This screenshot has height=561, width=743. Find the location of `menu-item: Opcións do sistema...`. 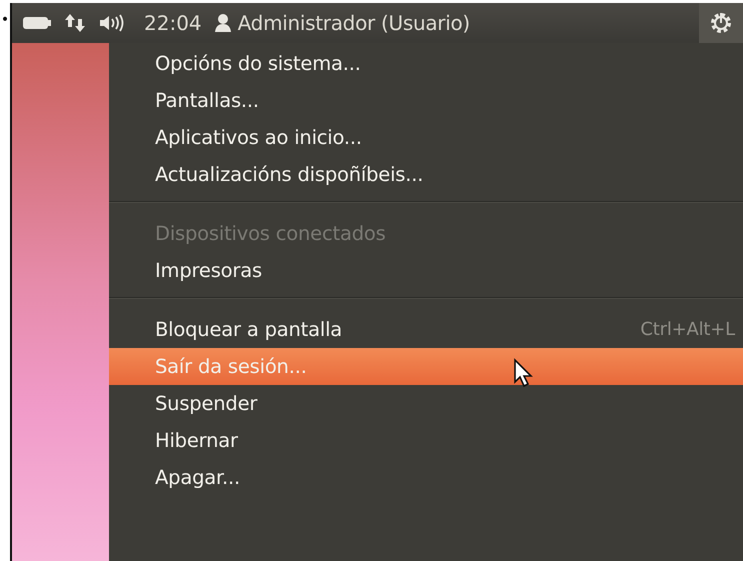

menu-item: Opcións do sistema... is located at coordinates (426, 63).